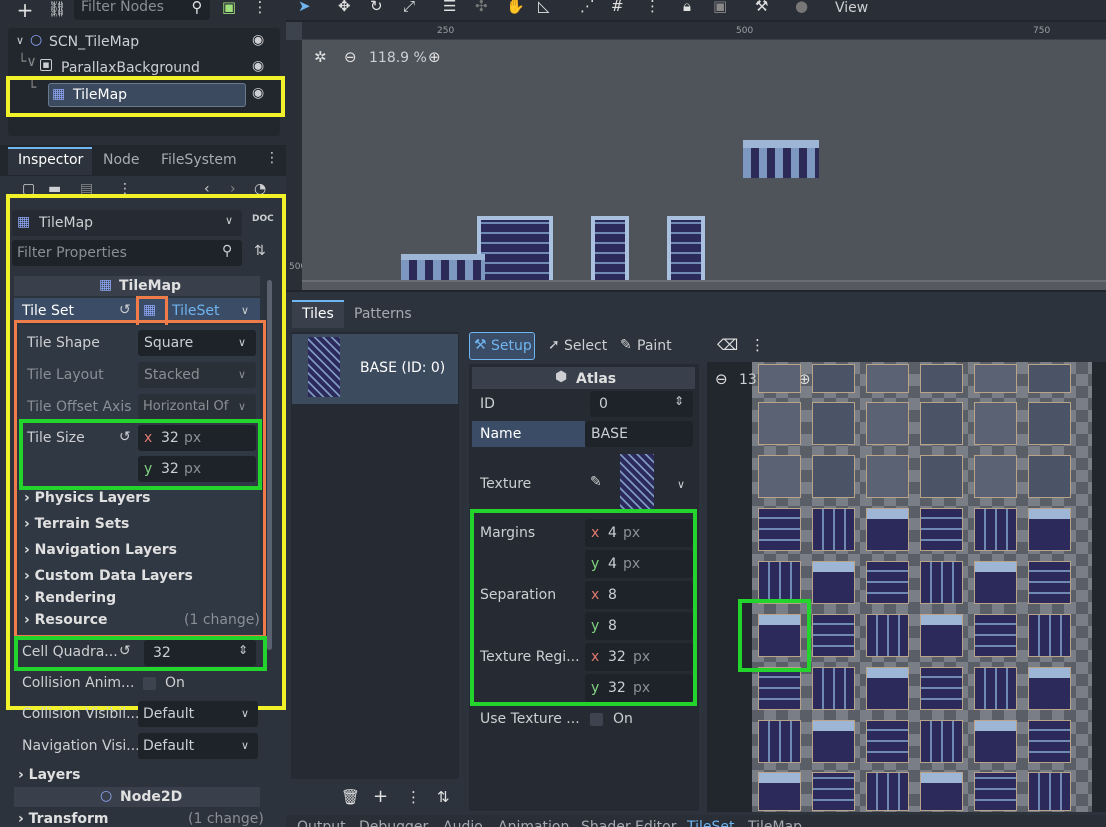 The height and width of the screenshot is (827, 1106). I want to click on smart-snap-icon: ⋰, so click(587, 7).